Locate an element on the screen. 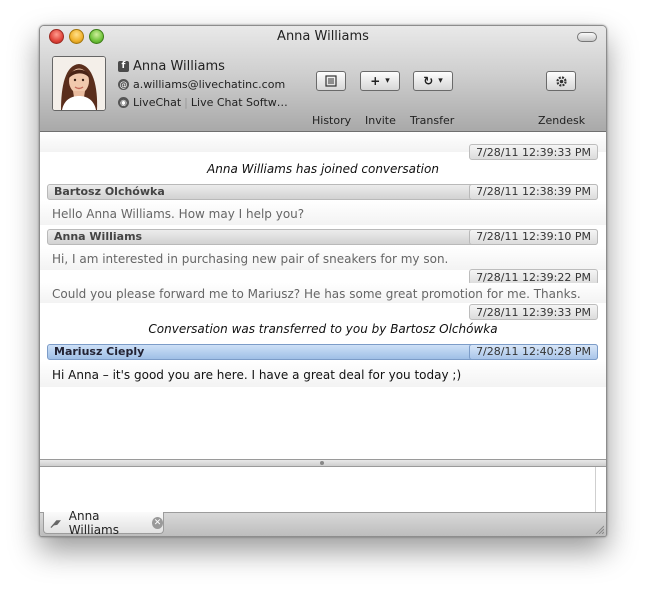 The width and height of the screenshot is (645, 590). window-title: Anna Williams is located at coordinates (323, 36).